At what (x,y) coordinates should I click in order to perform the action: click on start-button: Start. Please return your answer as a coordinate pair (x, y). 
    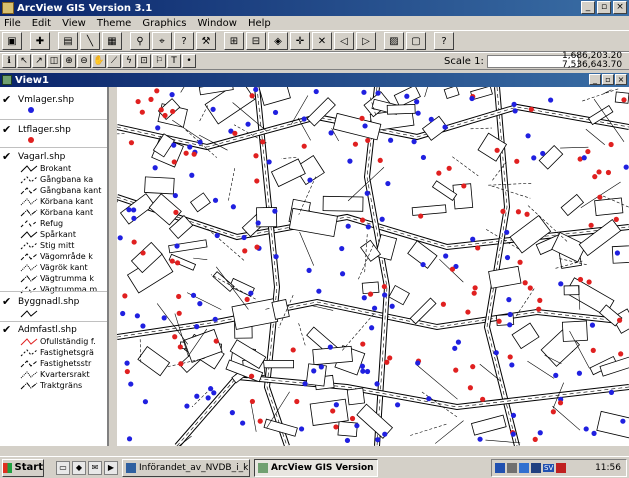
    Looking at the image, I should click on (23, 467).